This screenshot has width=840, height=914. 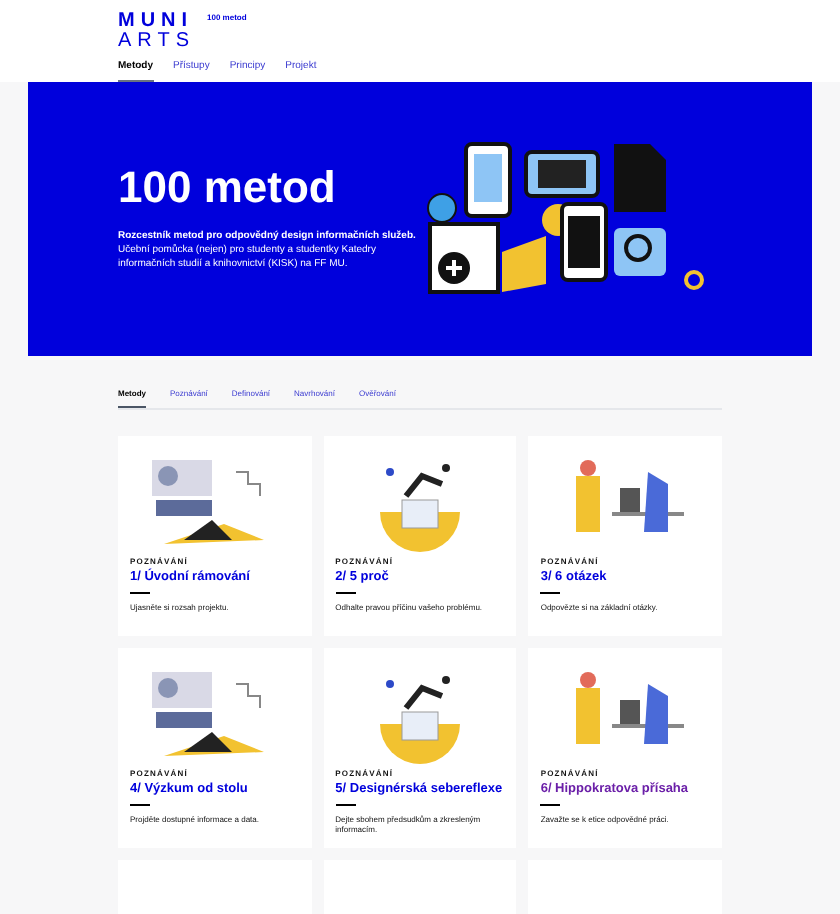 I want to click on hero-title: 100 metod, so click(x=228, y=187).